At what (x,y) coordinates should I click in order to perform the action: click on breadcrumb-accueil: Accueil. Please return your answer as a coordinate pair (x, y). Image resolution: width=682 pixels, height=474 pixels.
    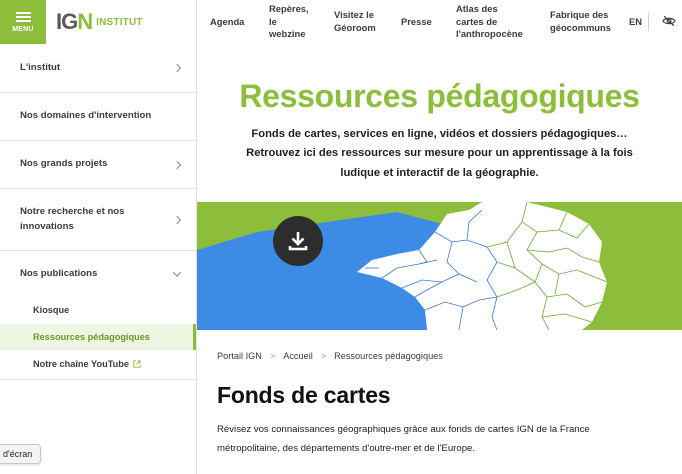
    Looking at the image, I should click on (298, 356).